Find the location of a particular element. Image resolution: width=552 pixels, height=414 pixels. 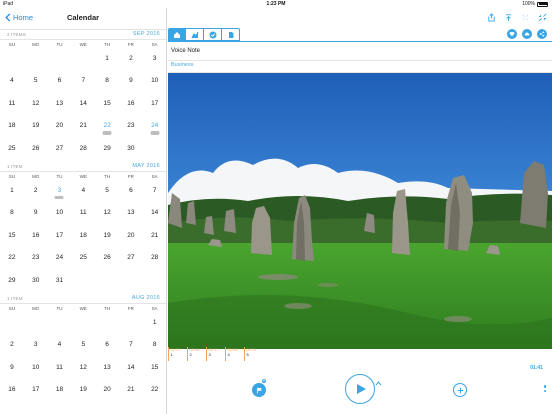

tab-chart is located at coordinates (195, 34).